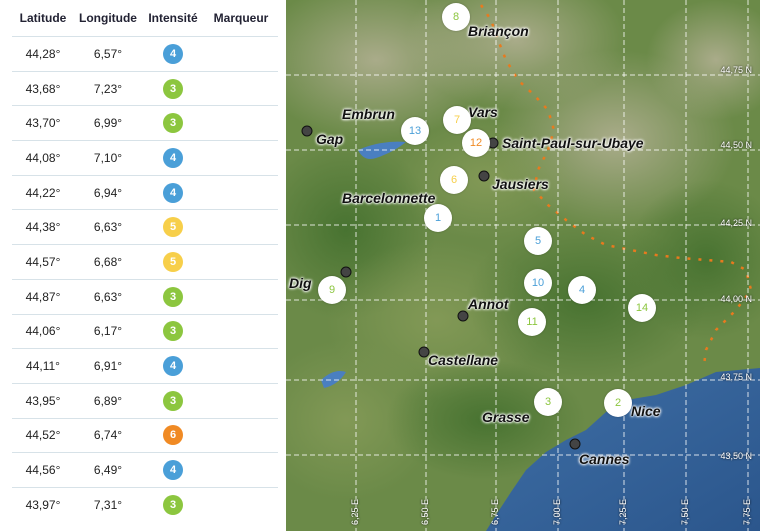  I want to click on map-marker: 13, so click(415, 131).